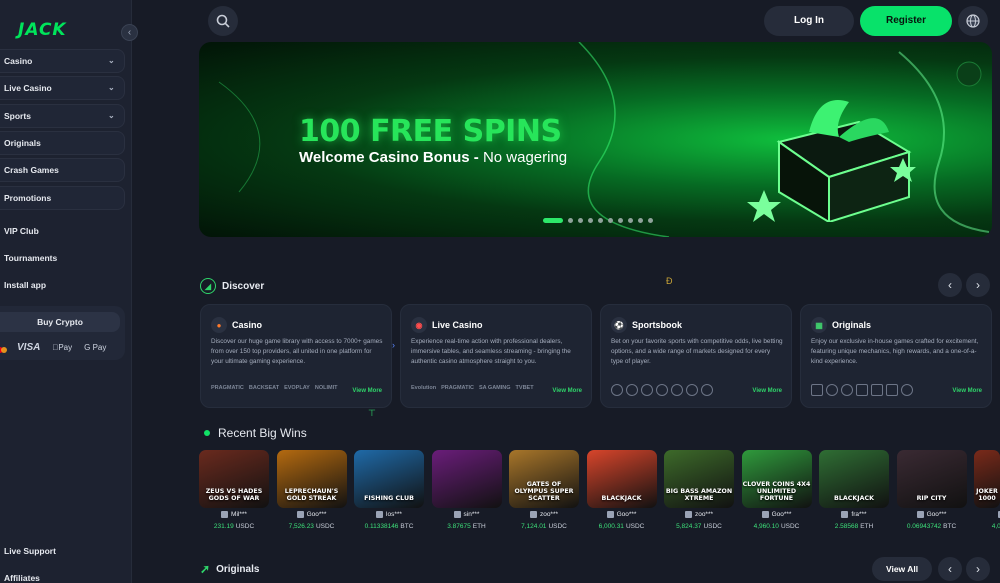 Image resolution: width=1000 pixels, height=583 pixels. Describe the element at coordinates (394, 514) in the screenshot. I see `win-username: los***` at that location.